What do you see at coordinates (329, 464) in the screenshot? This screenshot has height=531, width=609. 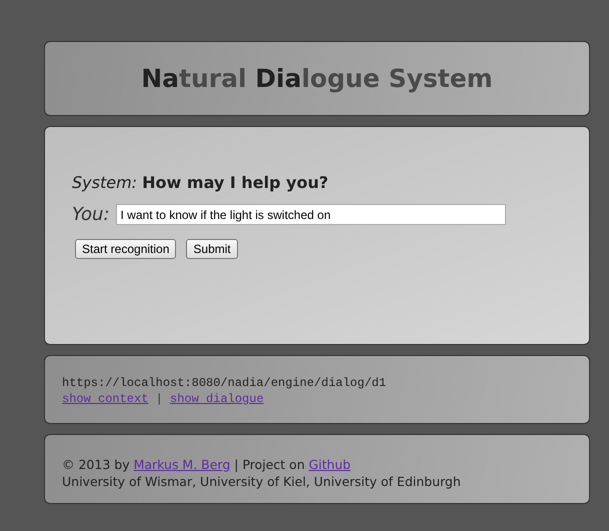 I see `github-link: Github` at bounding box center [329, 464].